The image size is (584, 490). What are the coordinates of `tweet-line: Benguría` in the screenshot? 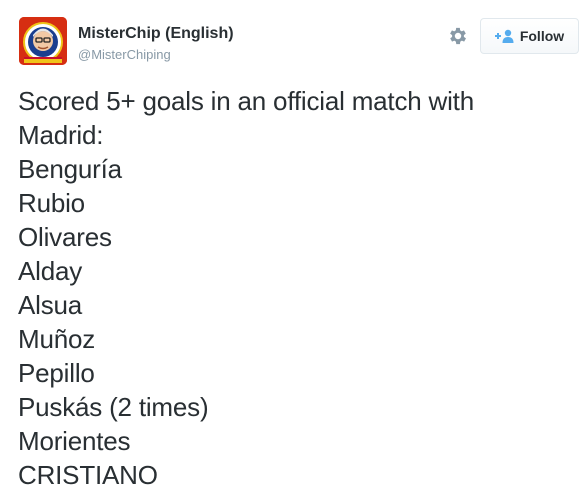 It's located at (70, 169).